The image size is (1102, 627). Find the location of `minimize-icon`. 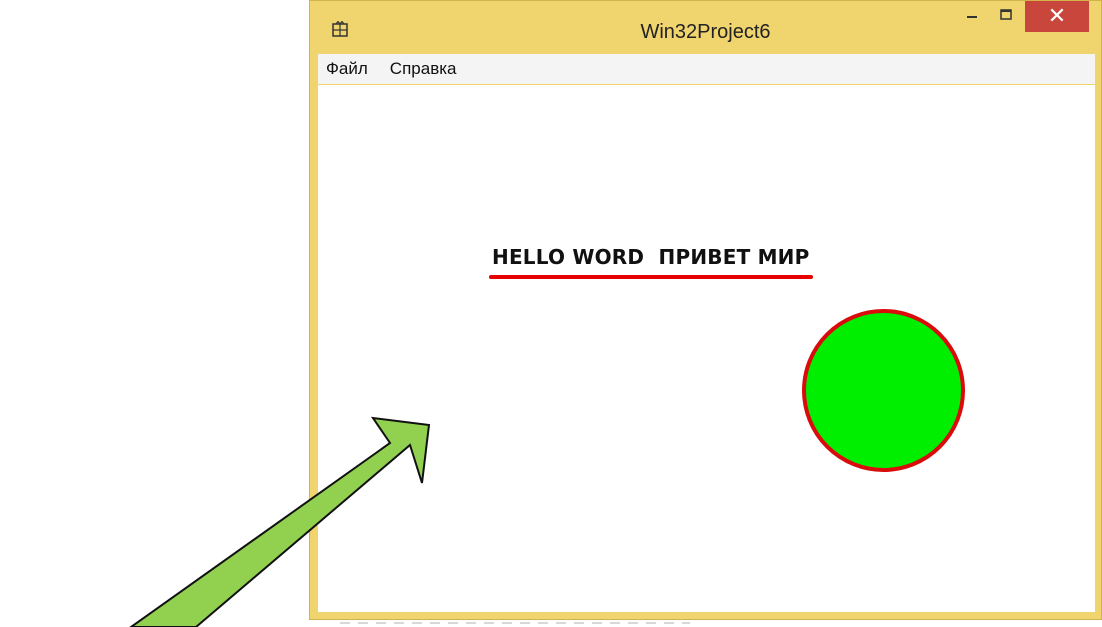

minimize-icon is located at coordinates (972, 17).